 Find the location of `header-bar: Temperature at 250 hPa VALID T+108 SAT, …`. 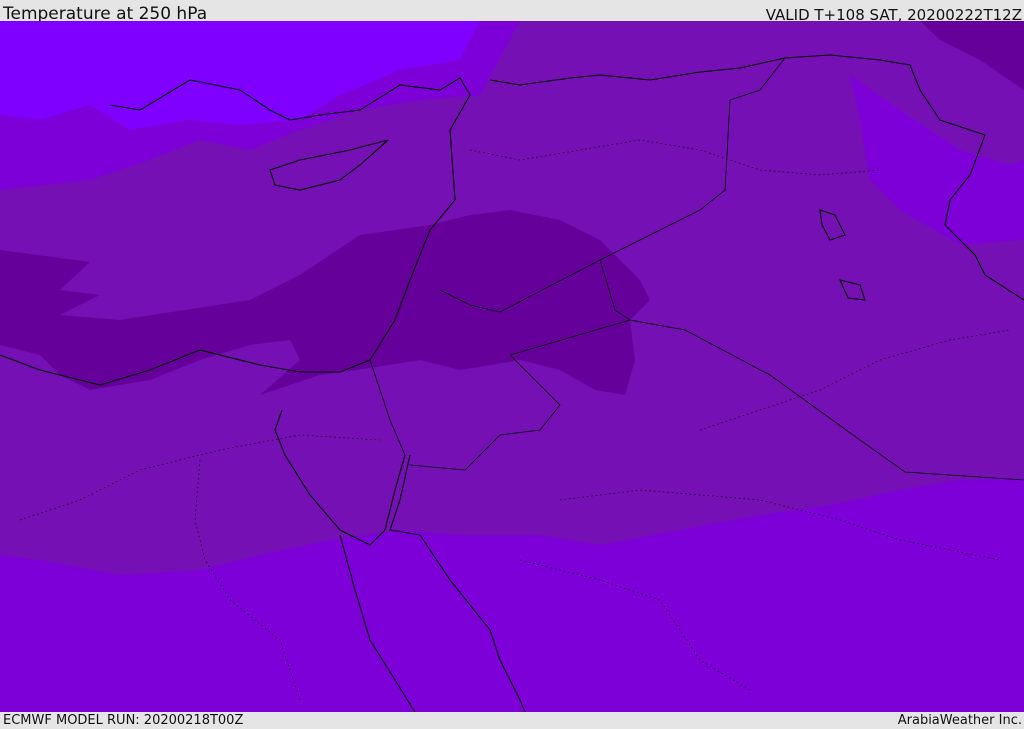

header-bar: Temperature at 250 hPa VALID T+108 SAT, … is located at coordinates (512, 12).